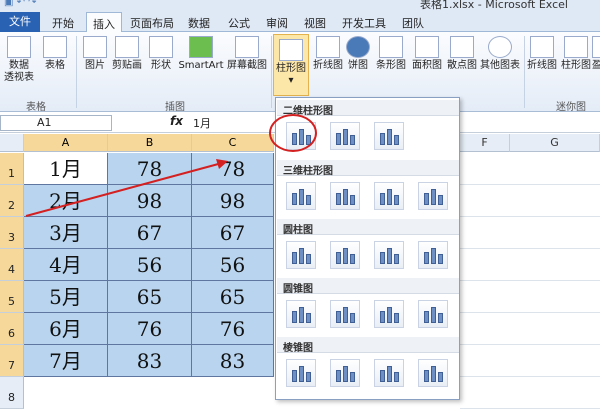  I want to click on table-cell: 3月, so click(66, 233).